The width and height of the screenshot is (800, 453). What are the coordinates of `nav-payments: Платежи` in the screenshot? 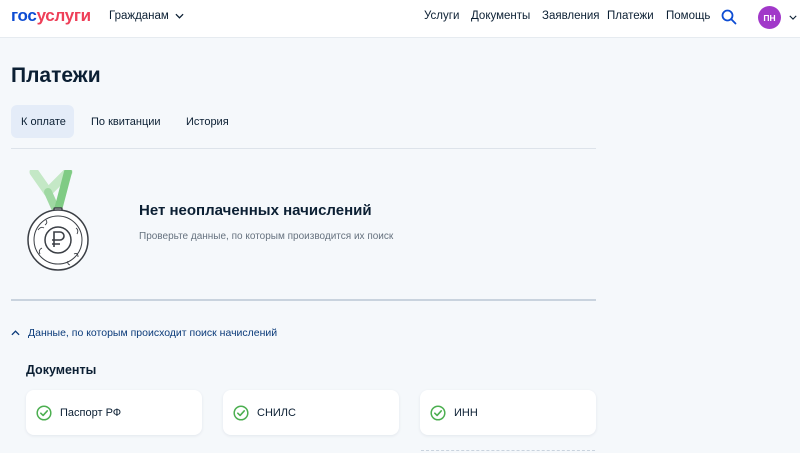 It's located at (630, 16).